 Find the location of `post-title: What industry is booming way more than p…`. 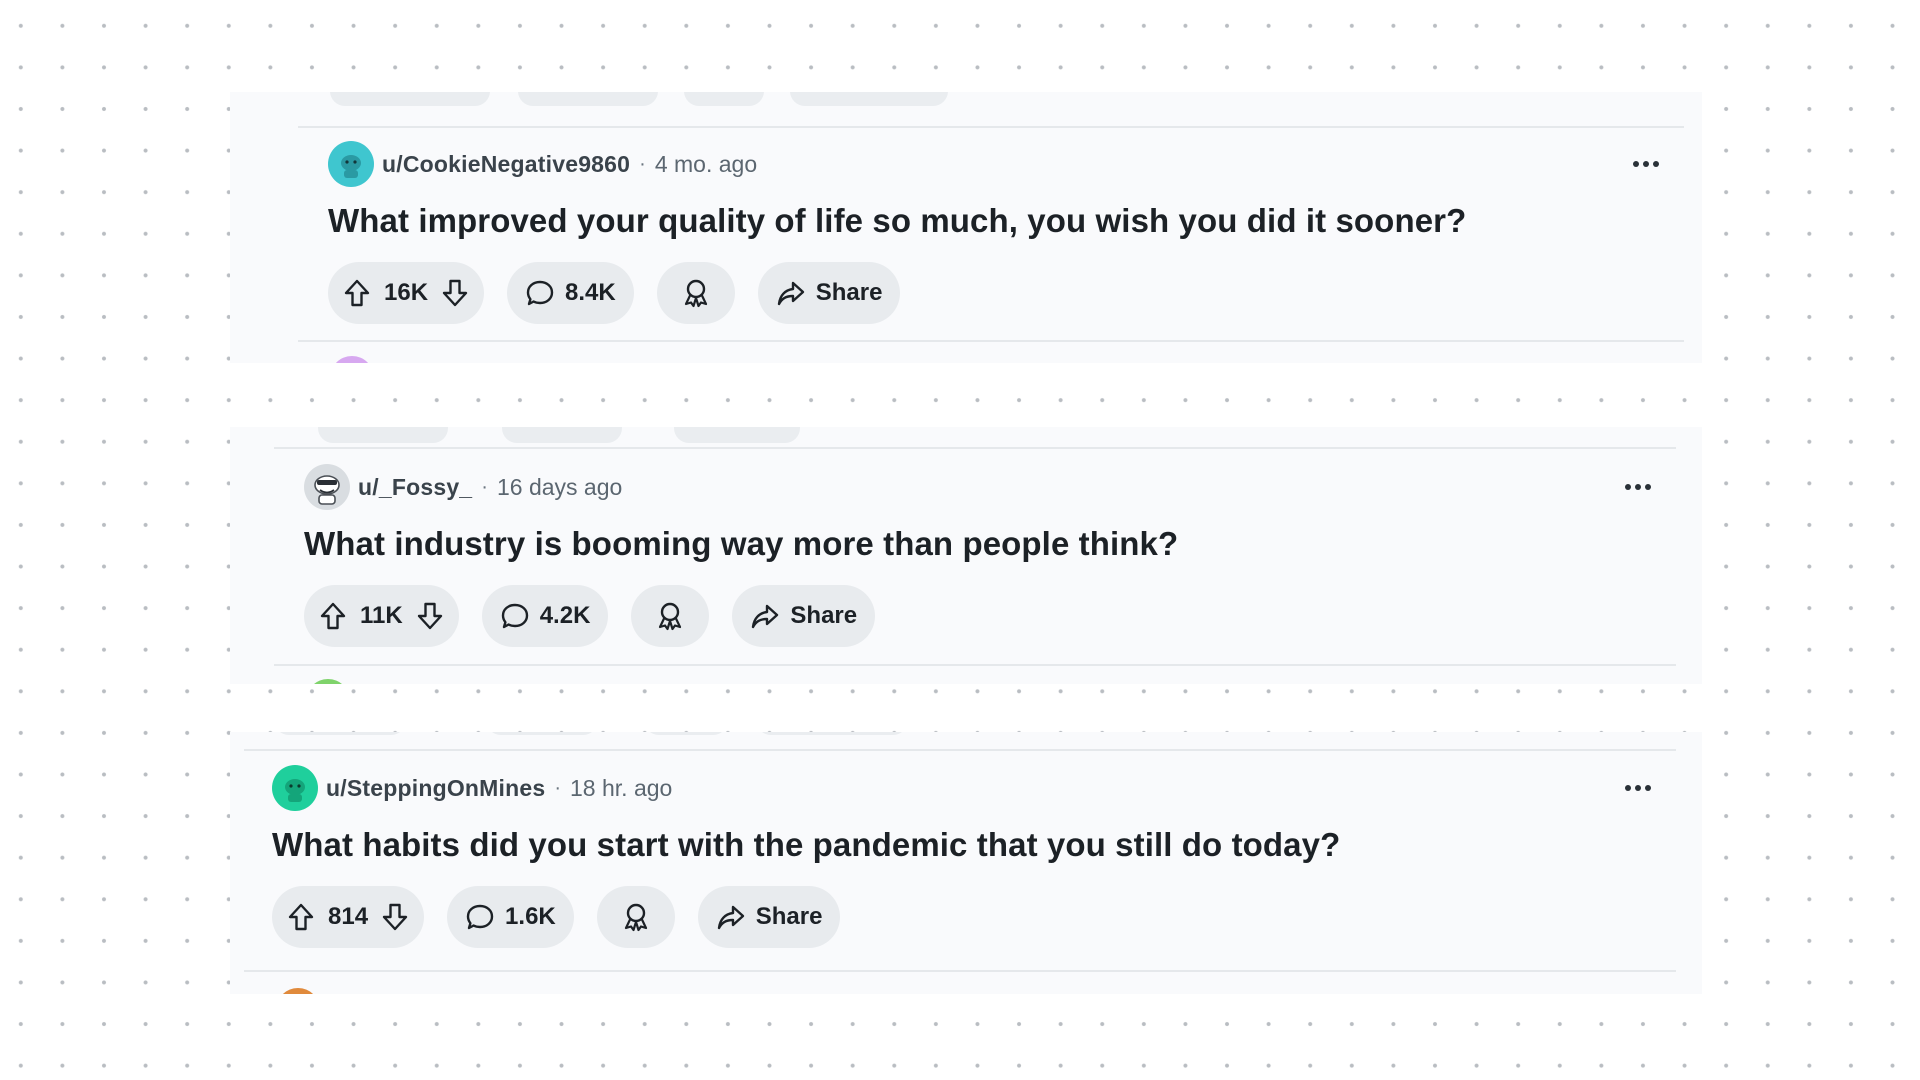

post-title: What industry is booming way more than p… is located at coordinates (978, 544).